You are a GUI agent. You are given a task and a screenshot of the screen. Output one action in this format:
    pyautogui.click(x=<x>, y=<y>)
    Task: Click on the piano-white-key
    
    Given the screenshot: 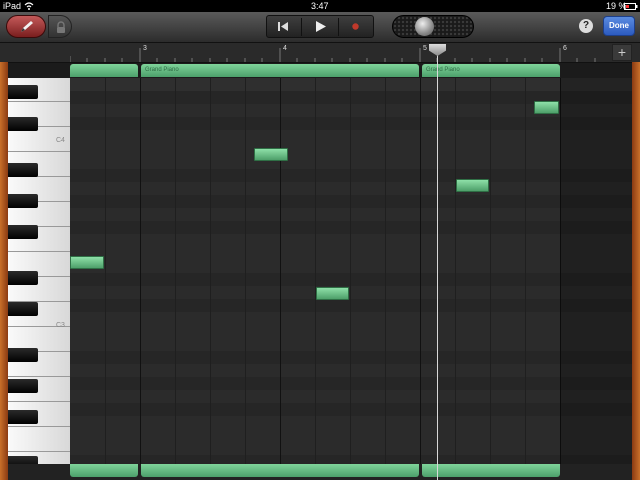 What is the action you would take?
    pyautogui.click(x=39, y=439)
    